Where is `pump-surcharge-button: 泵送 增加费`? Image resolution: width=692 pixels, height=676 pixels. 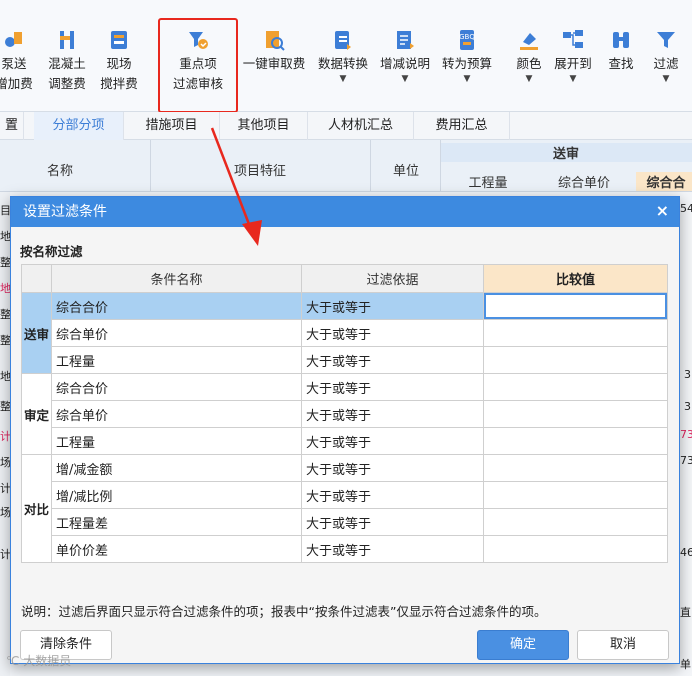 pump-surcharge-button: 泵送 增加费 is located at coordinates (17, 61).